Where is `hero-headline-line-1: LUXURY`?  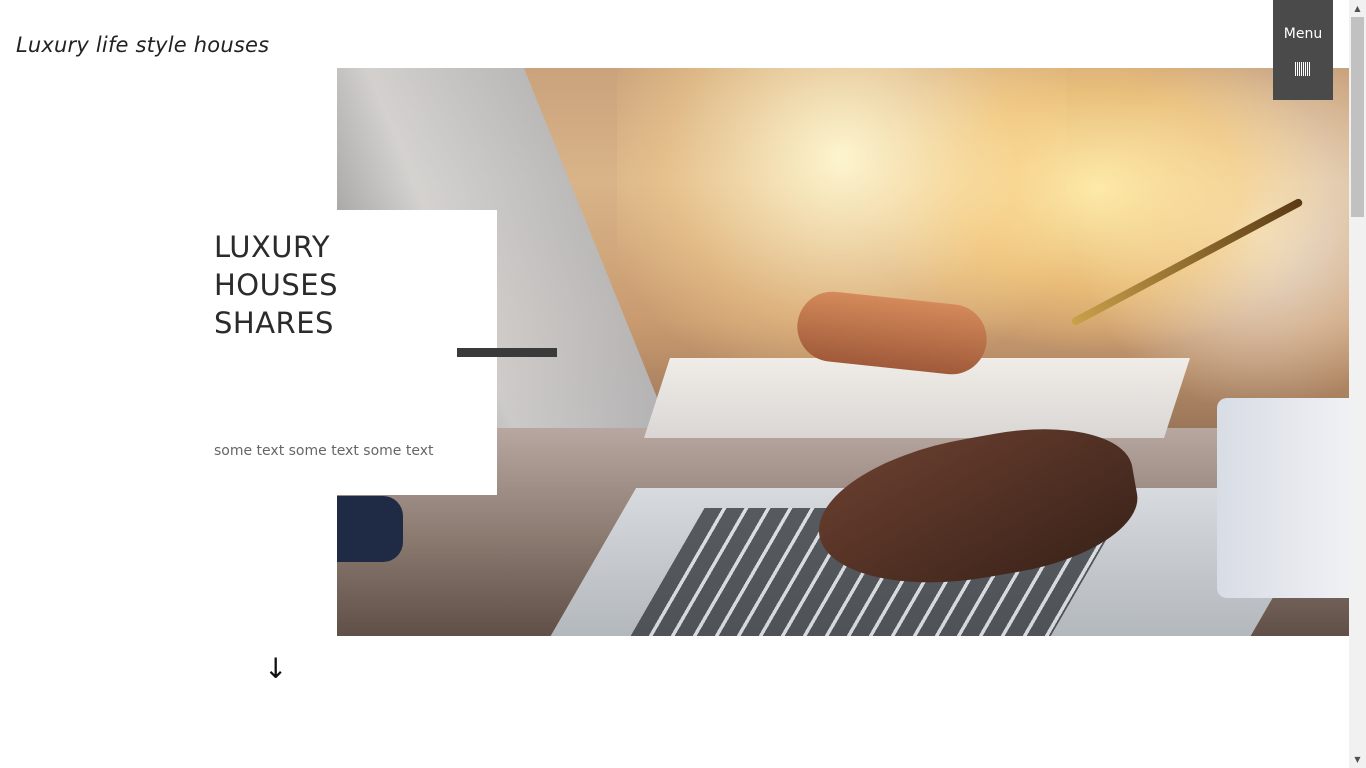
hero-headline-line-1: LUXURY is located at coordinates (272, 247).